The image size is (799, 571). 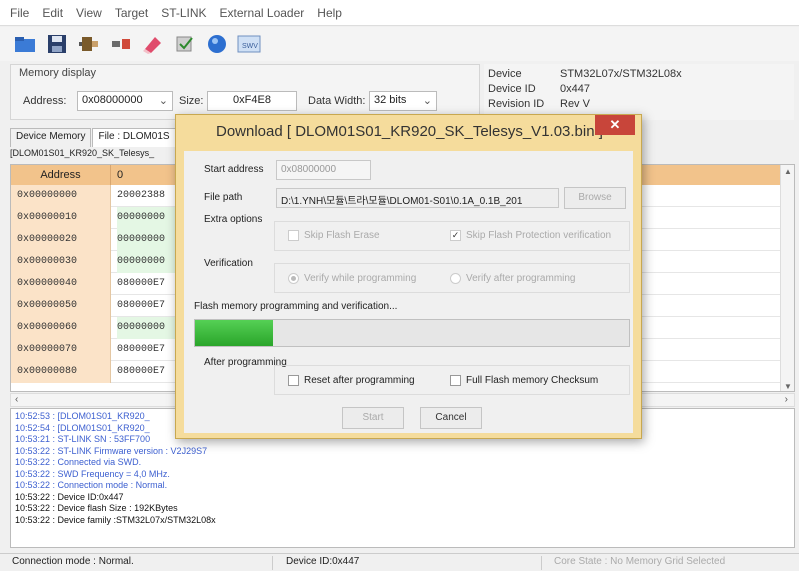 What do you see at coordinates (455, 235) in the screenshot?
I see `check-icon: ✓` at bounding box center [455, 235].